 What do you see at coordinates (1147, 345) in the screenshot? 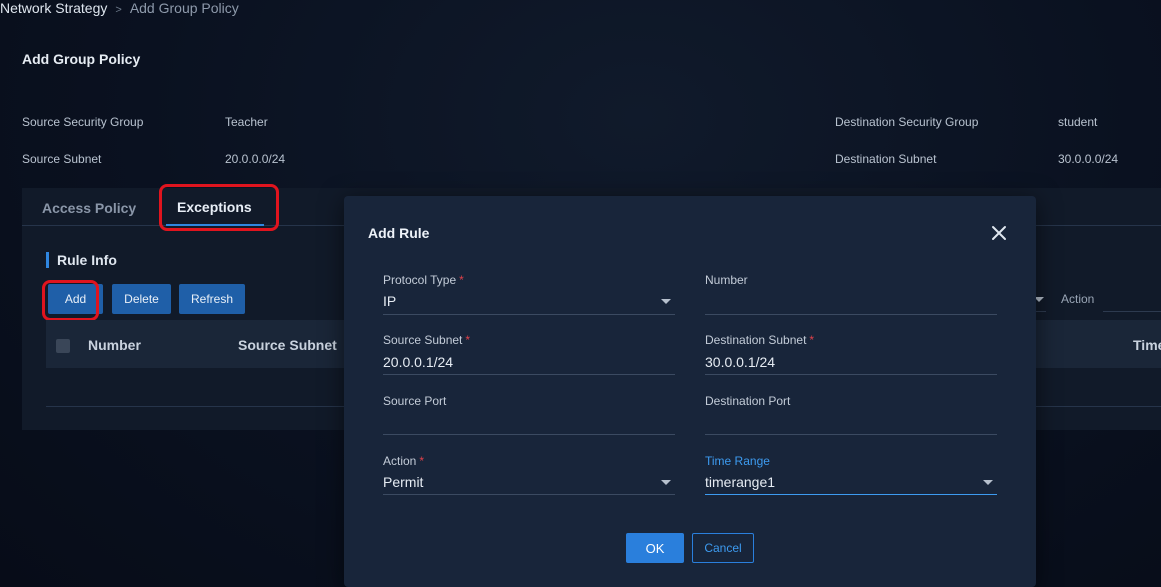
I see `column-time: Time` at bounding box center [1147, 345].